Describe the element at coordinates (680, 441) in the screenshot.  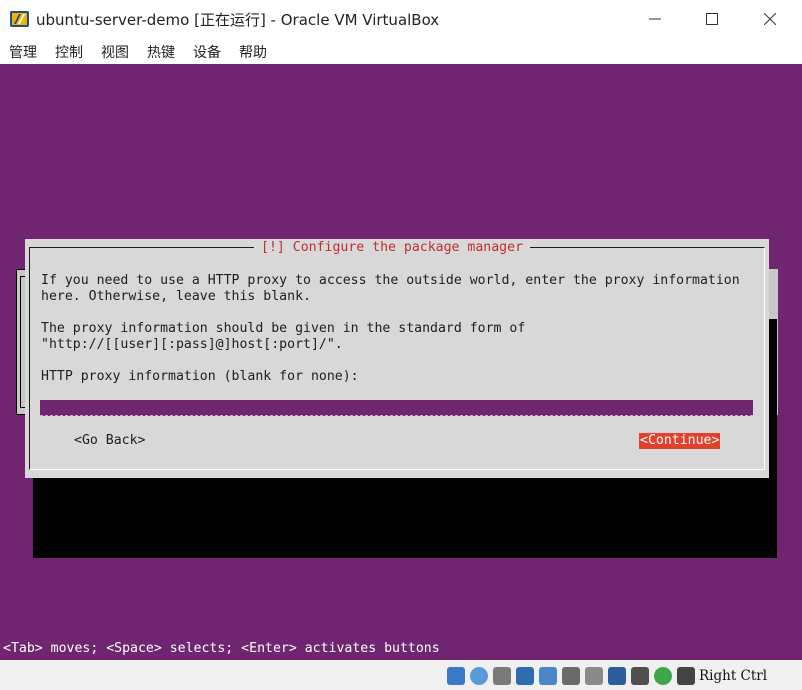
I see `continue-button: <Continue>` at that location.